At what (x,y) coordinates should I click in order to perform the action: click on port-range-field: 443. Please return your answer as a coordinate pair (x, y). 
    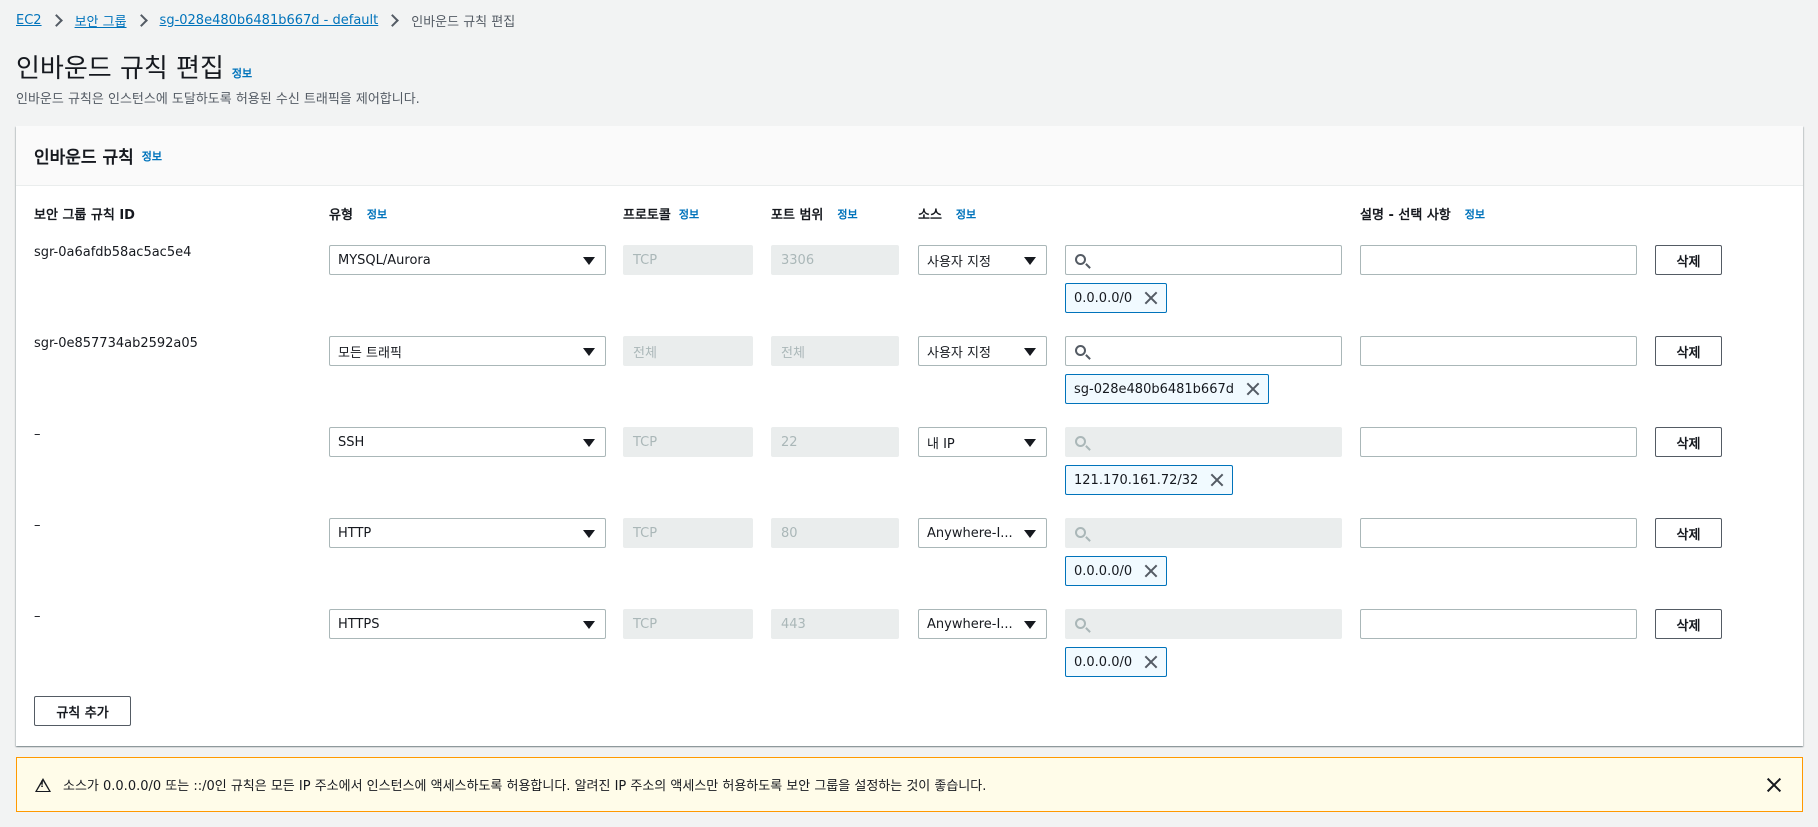
    Looking at the image, I should click on (835, 624).